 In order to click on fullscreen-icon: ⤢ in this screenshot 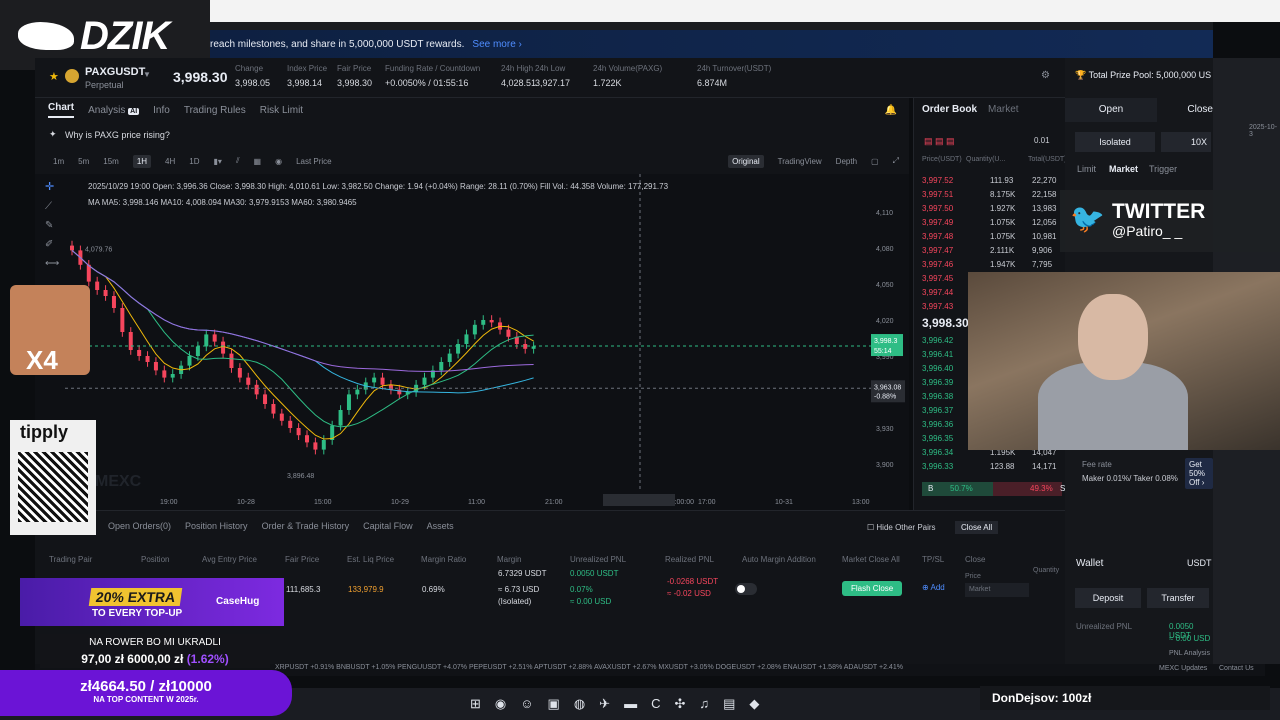, I will do `click(896, 161)`.